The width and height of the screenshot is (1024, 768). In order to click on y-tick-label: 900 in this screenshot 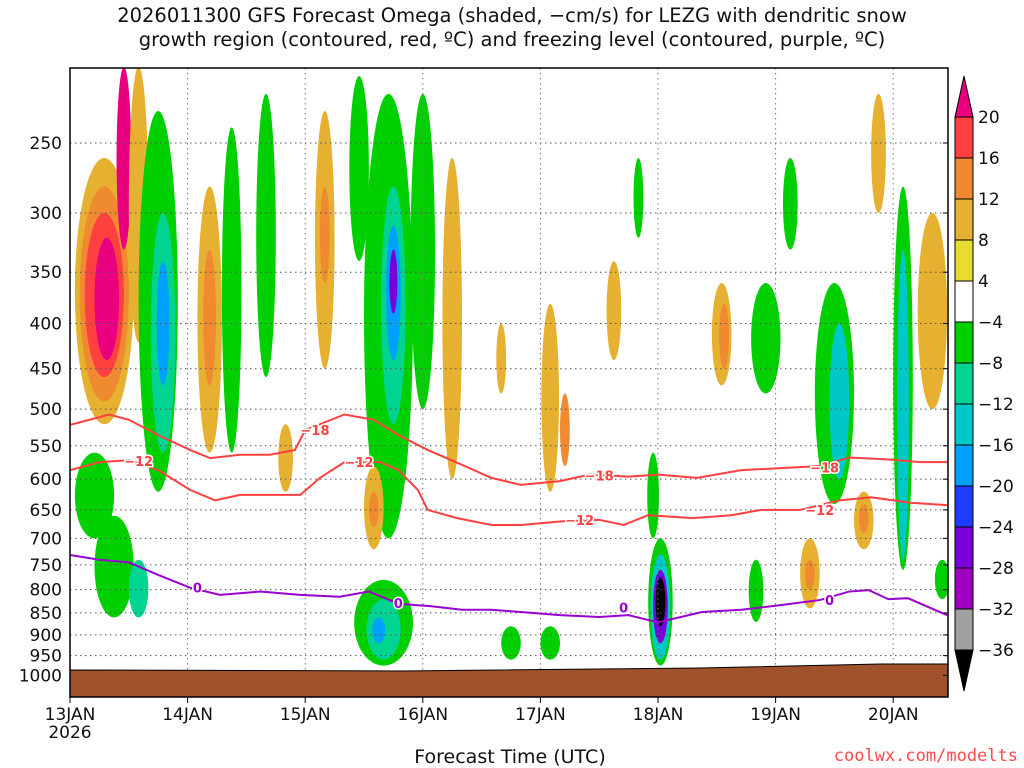, I will do `click(46, 636)`.